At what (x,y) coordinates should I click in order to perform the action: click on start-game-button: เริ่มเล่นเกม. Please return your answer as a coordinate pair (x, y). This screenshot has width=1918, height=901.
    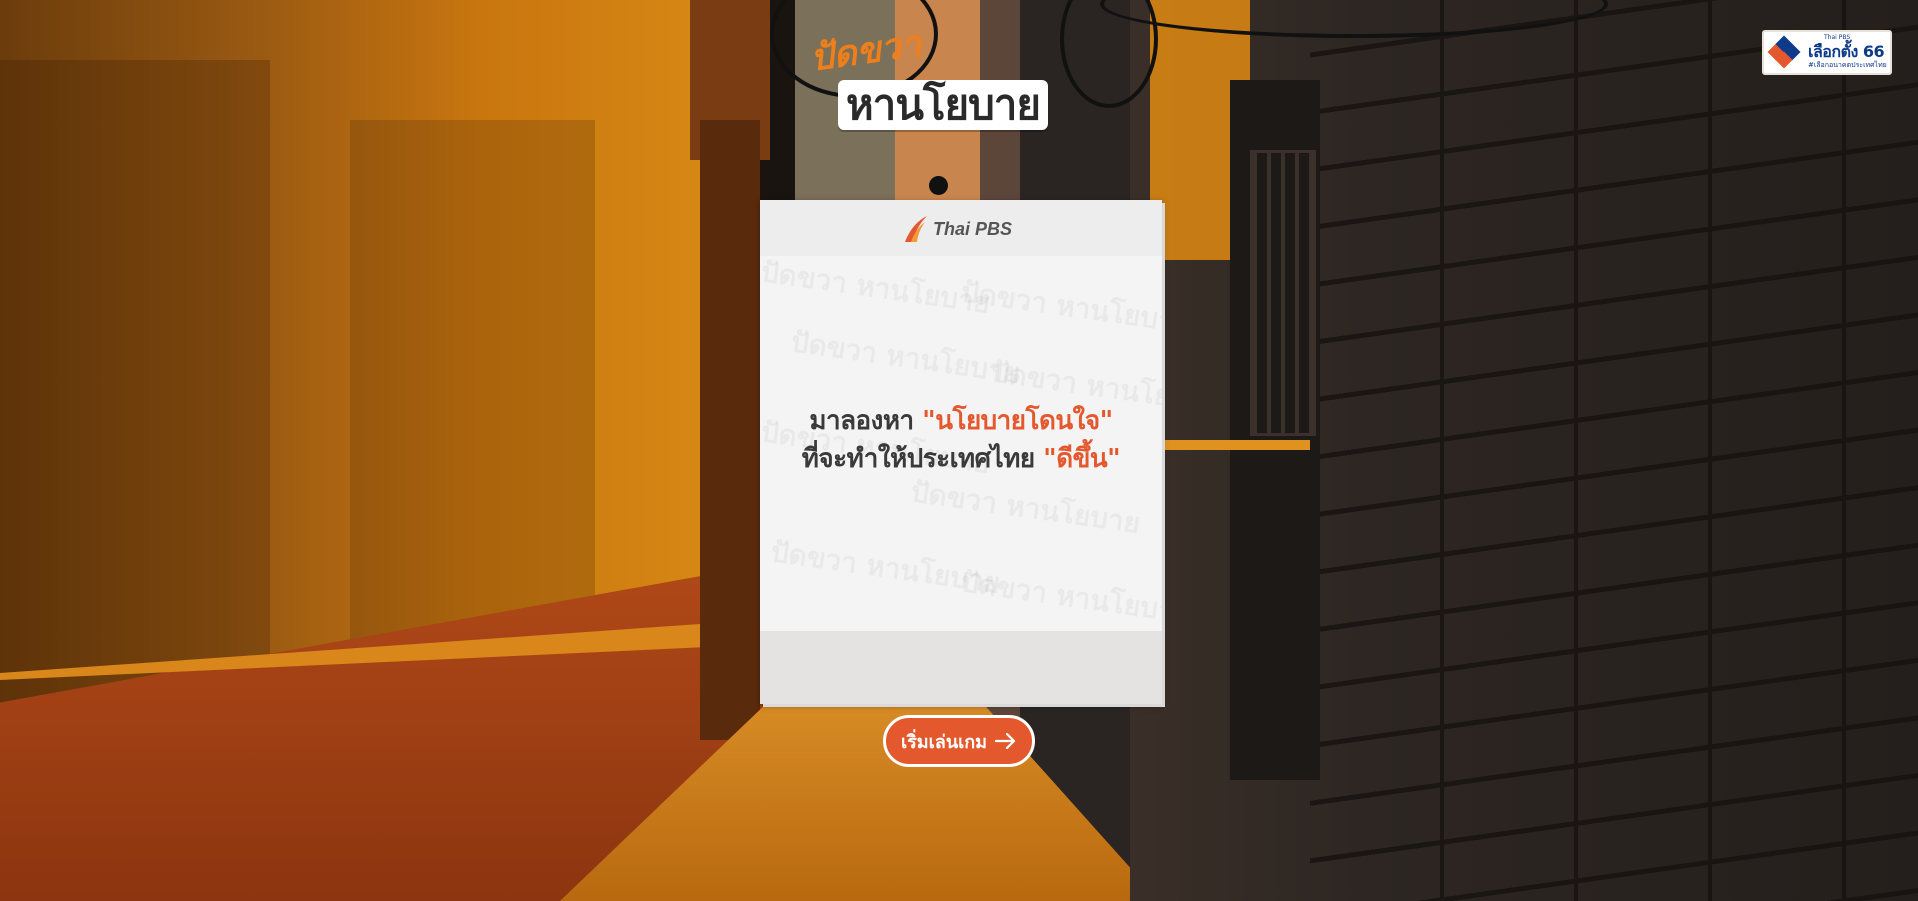
    Looking at the image, I should click on (959, 741).